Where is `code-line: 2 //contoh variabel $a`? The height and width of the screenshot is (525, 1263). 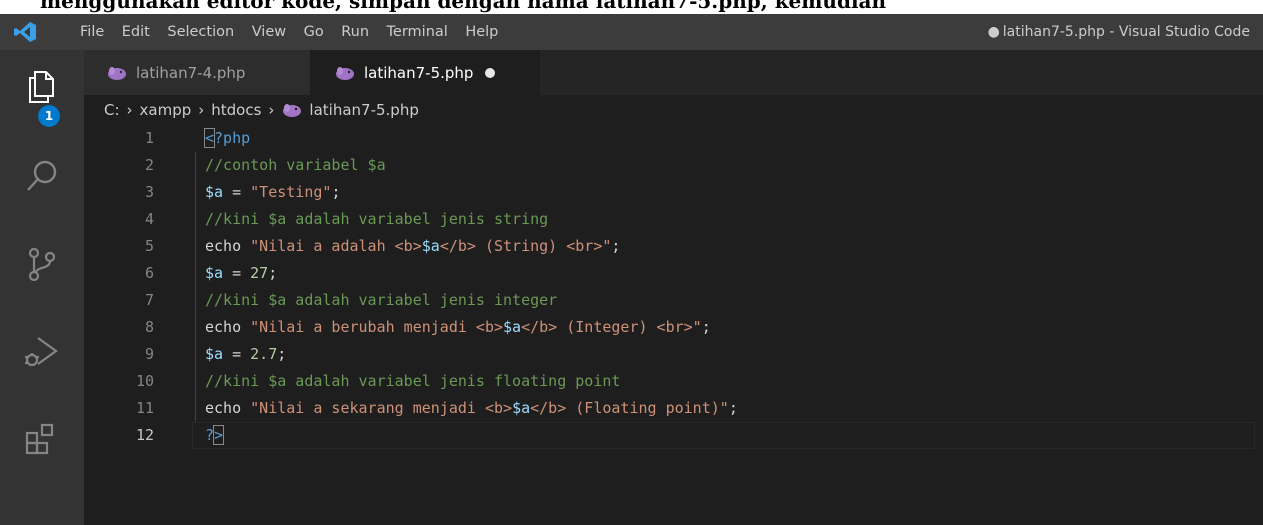
code-line: 2 //contoh variabel $a is located at coordinates (673, 165).